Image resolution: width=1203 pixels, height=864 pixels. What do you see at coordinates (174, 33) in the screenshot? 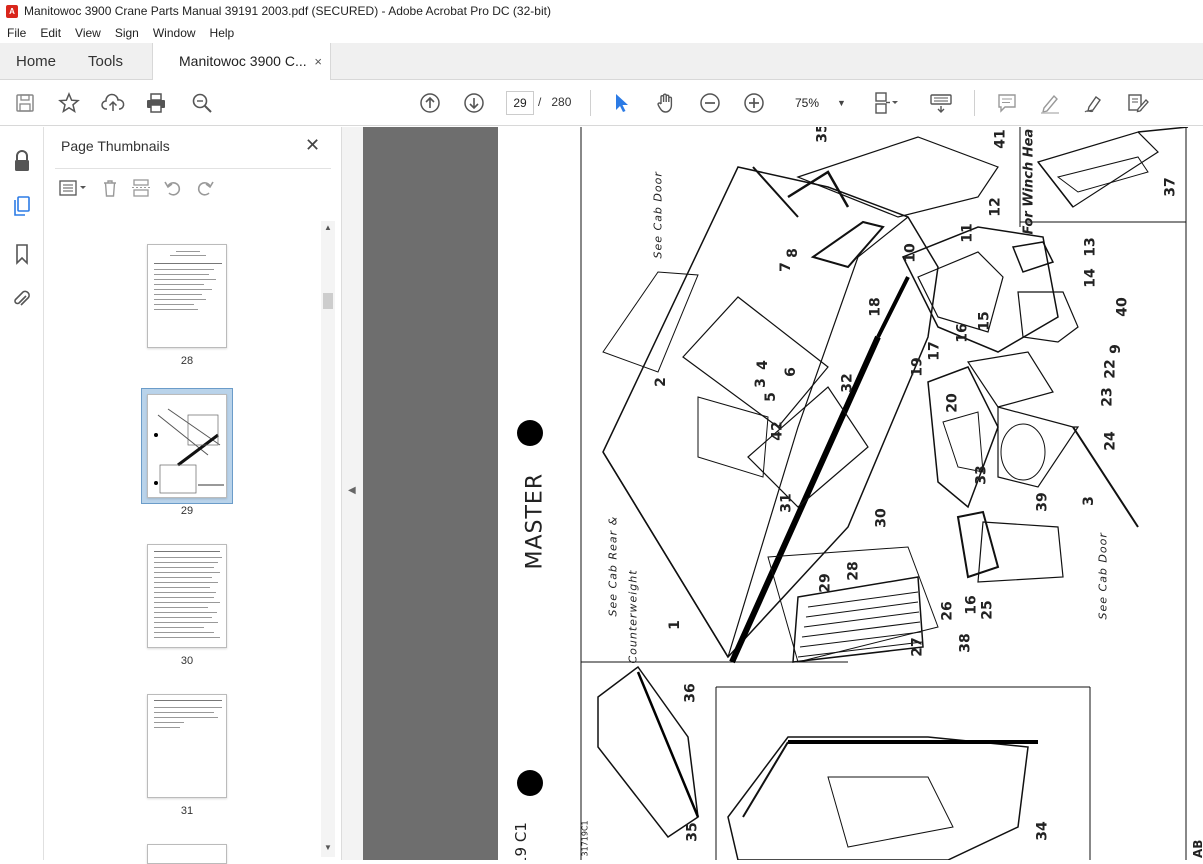
I see `menu-window: Window` at bounding box center [174, 33].